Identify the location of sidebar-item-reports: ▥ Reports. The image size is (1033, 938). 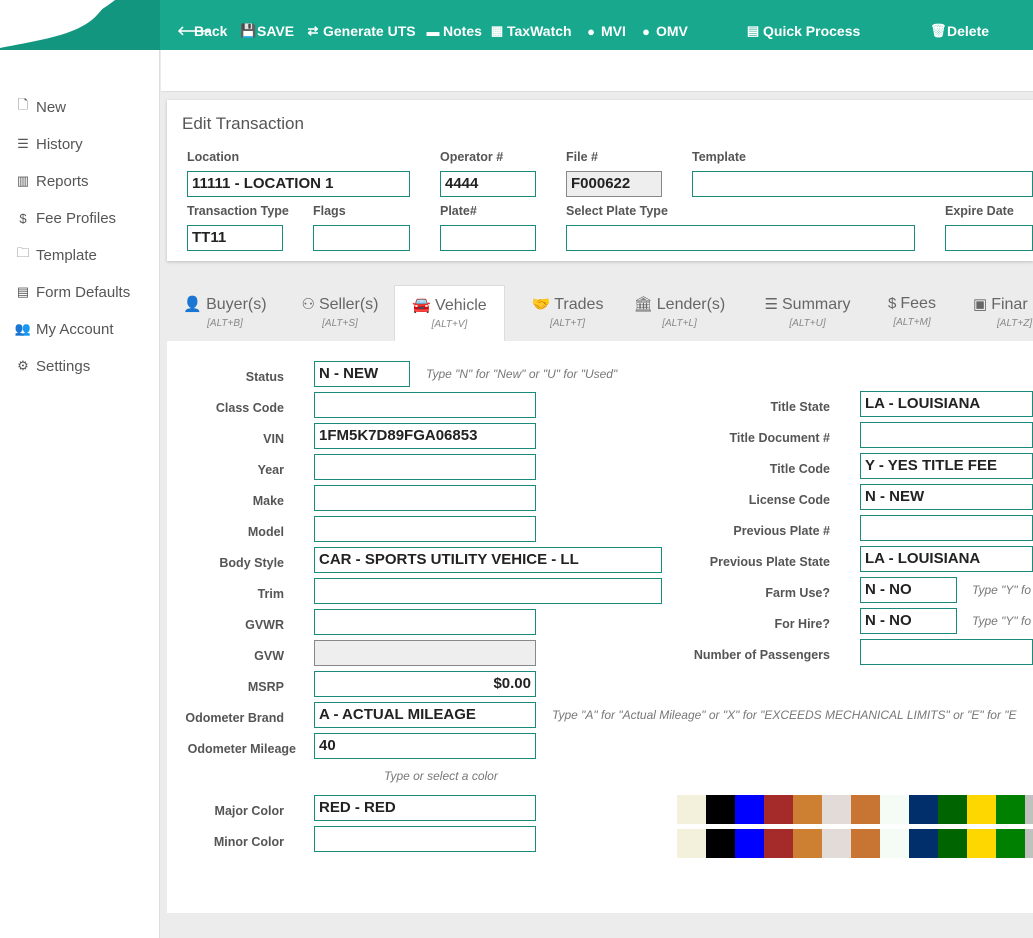
(51, 181).